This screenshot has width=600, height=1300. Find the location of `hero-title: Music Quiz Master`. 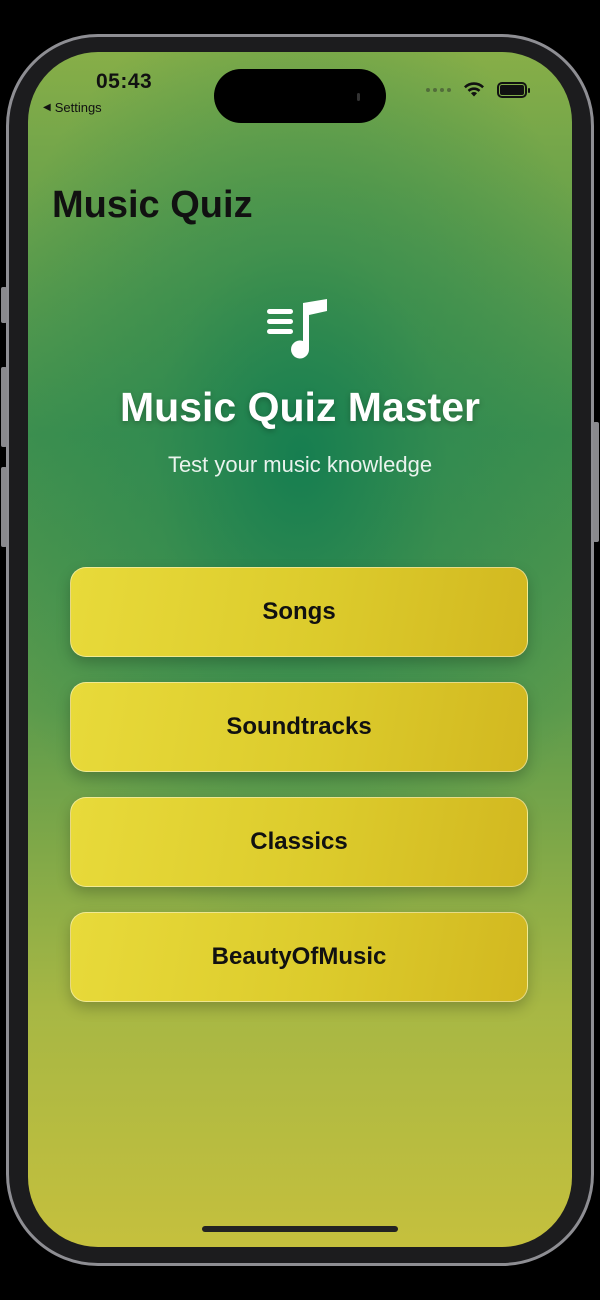

hero-title: Music Quiz Master is located at coordinates (300, 407).